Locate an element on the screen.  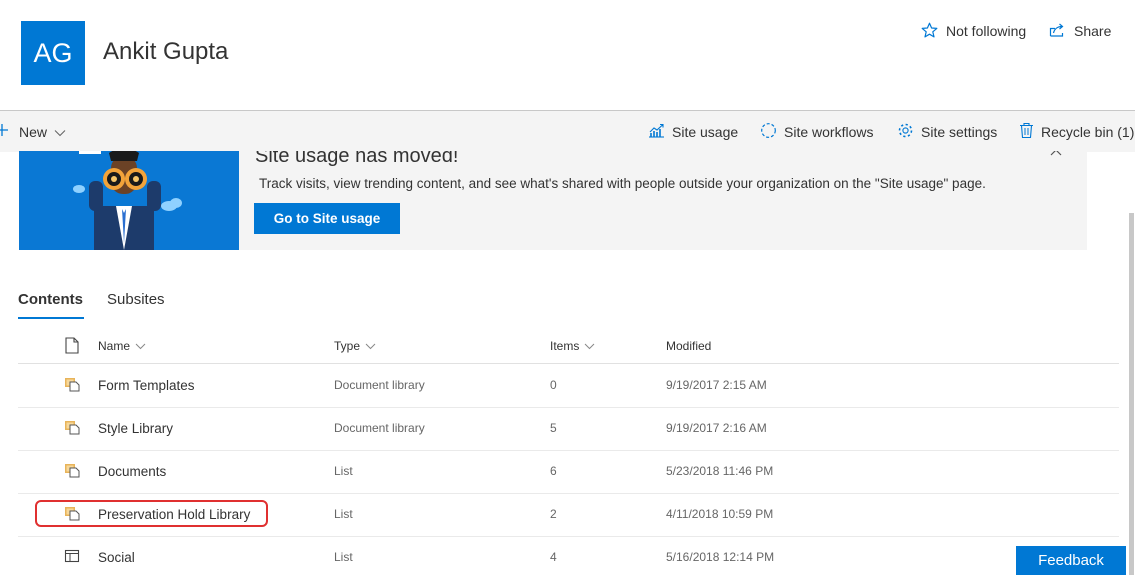
site-settings-label: Site settings is located at coordinates (959, 131).